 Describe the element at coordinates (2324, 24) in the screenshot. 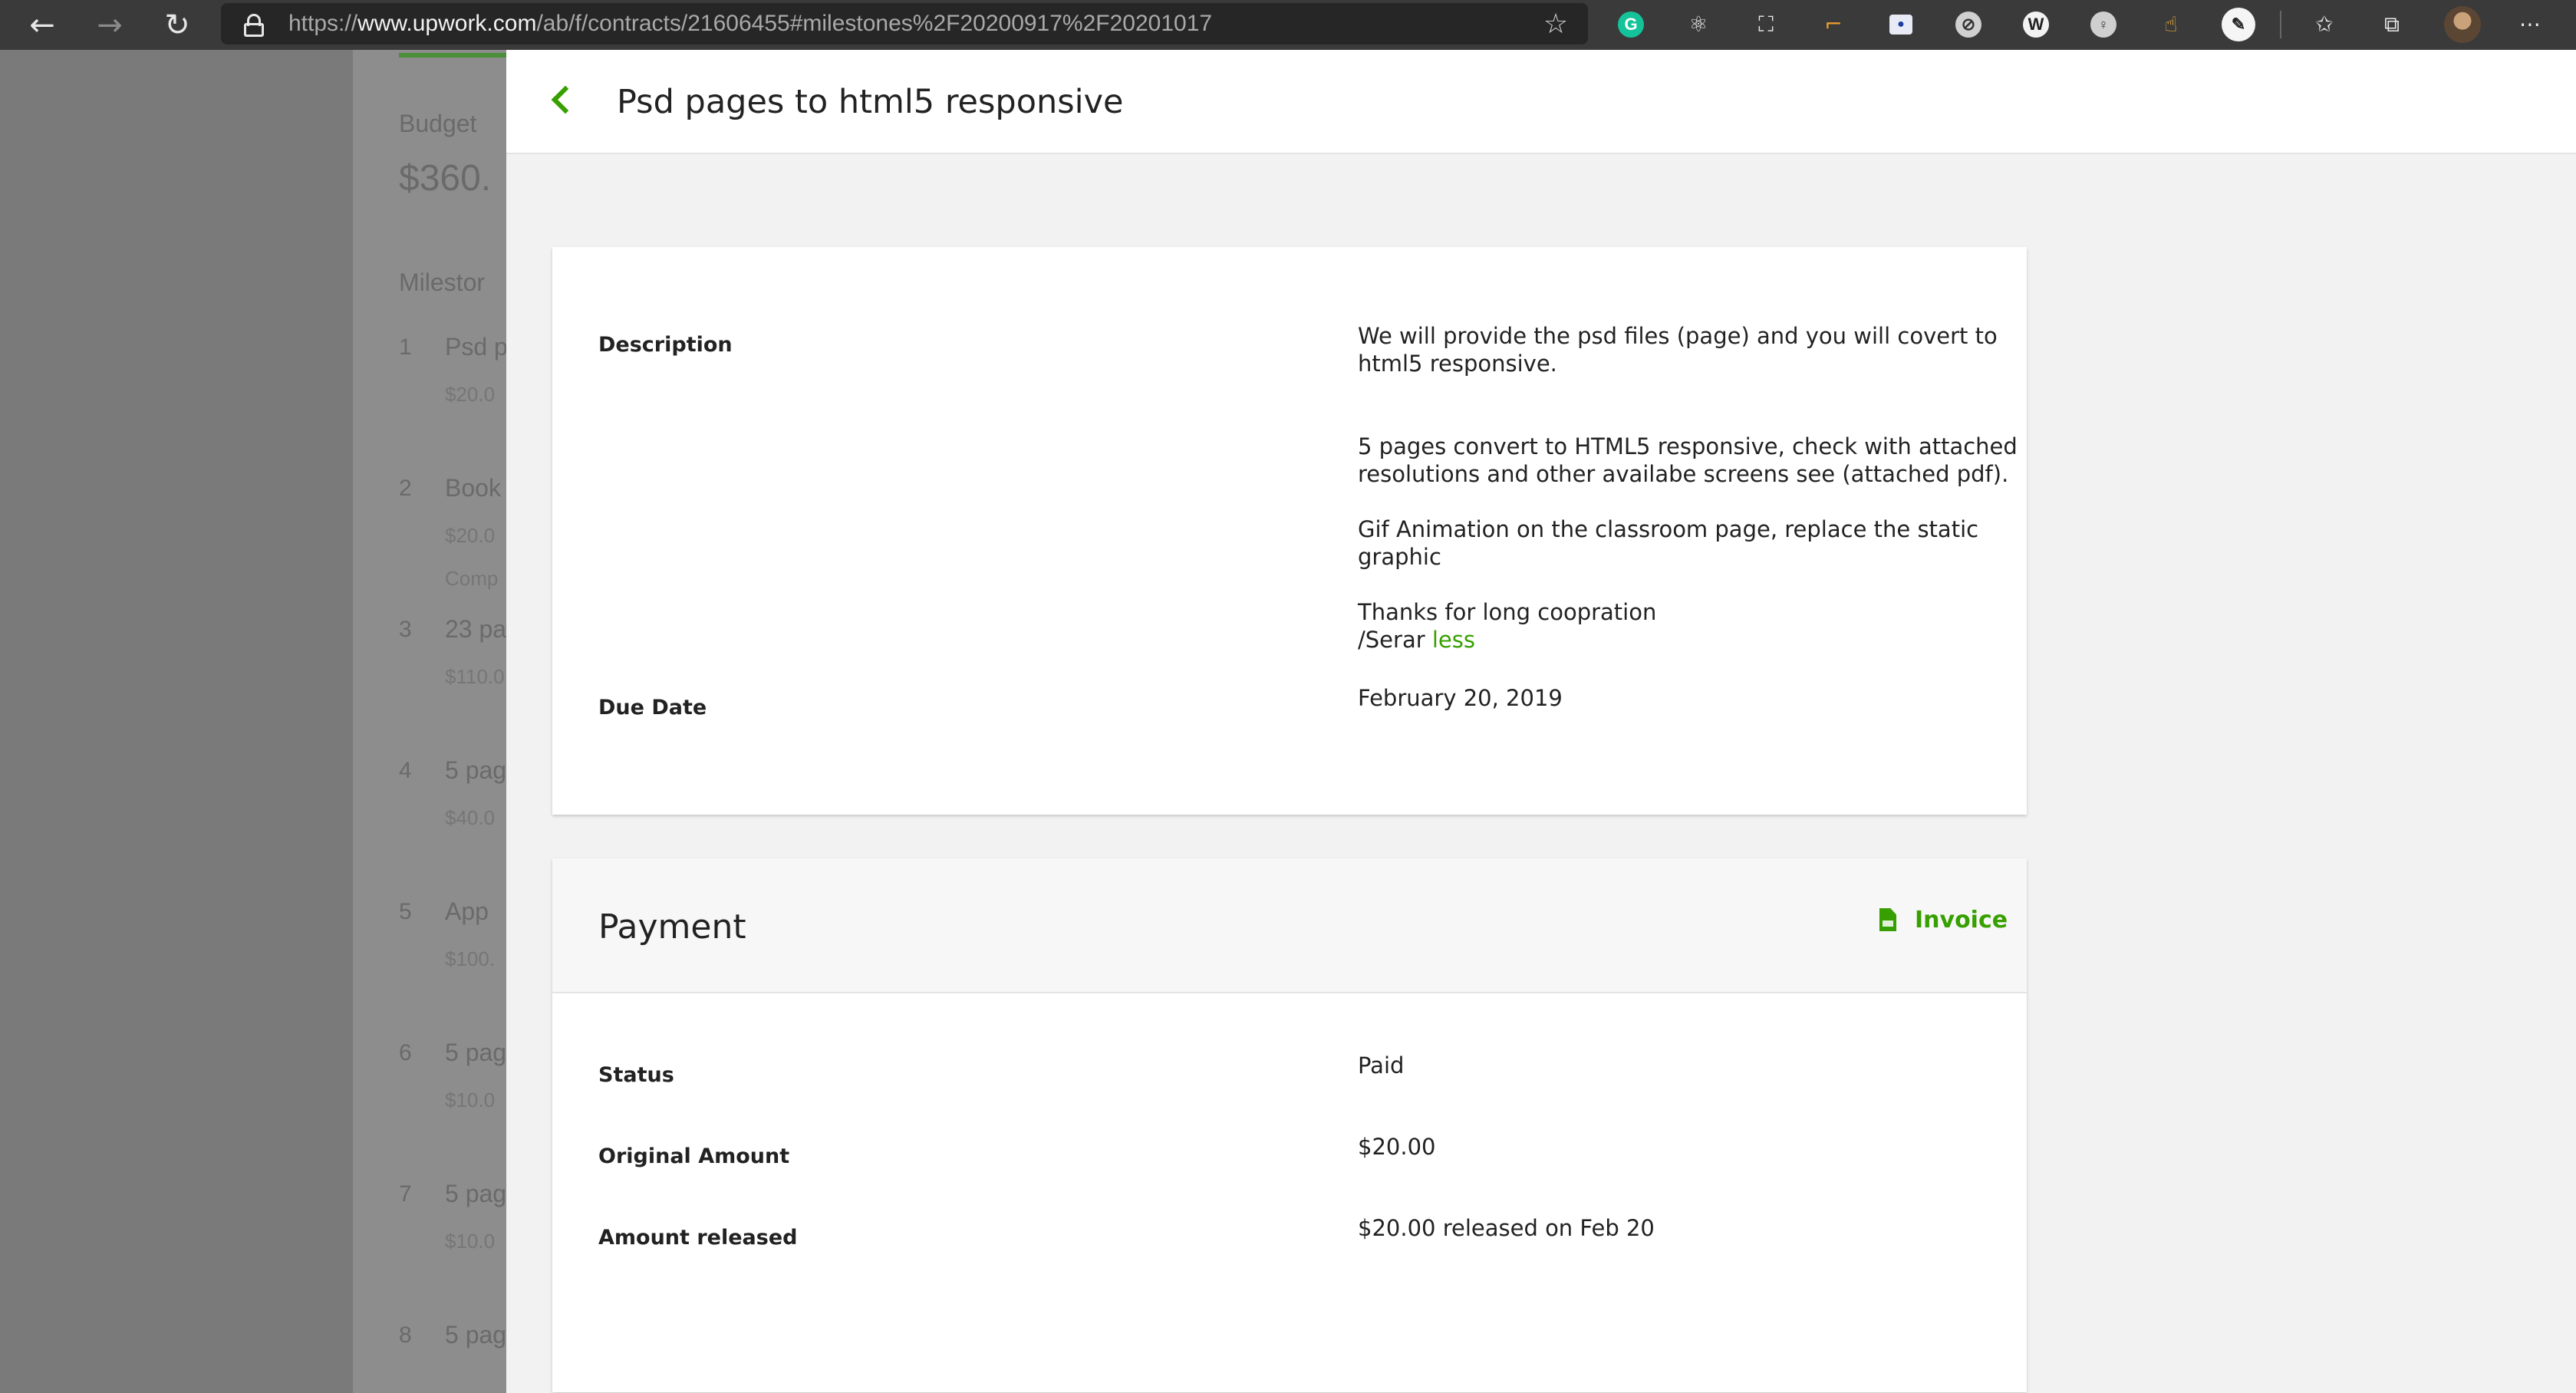

I see `favorites-list-icon: ✩` at that location.